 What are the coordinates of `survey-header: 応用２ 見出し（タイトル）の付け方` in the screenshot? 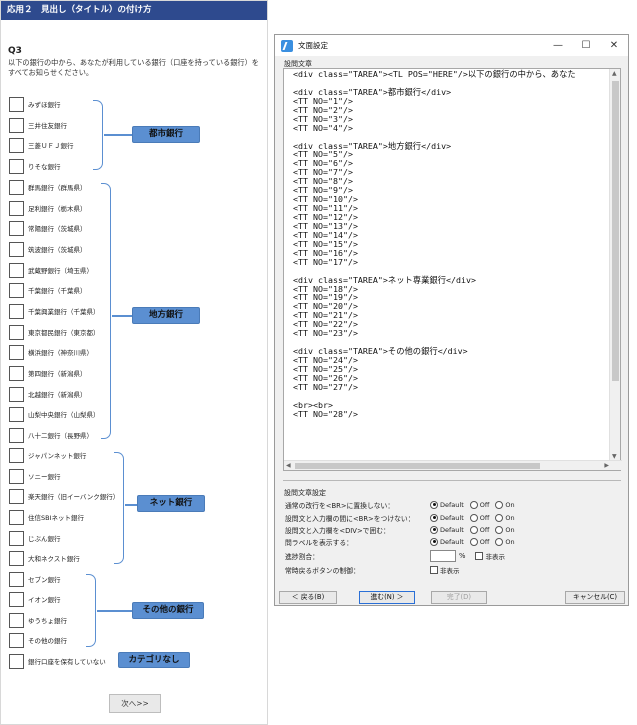 It's located at (134, 10).